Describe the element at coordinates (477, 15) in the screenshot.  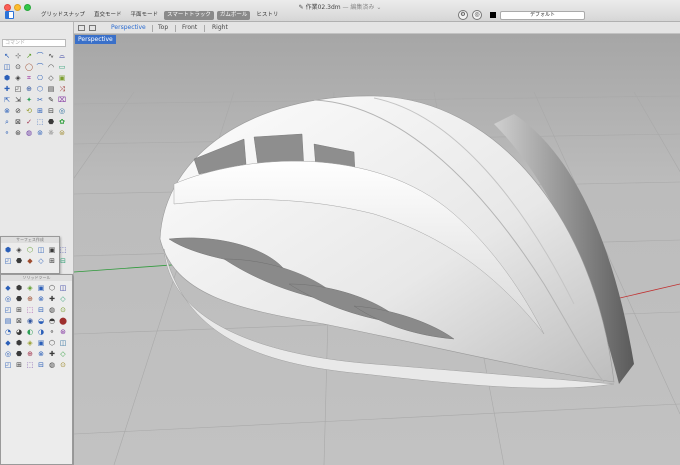
I see `osnap-circle-icon: ◎` at that location.